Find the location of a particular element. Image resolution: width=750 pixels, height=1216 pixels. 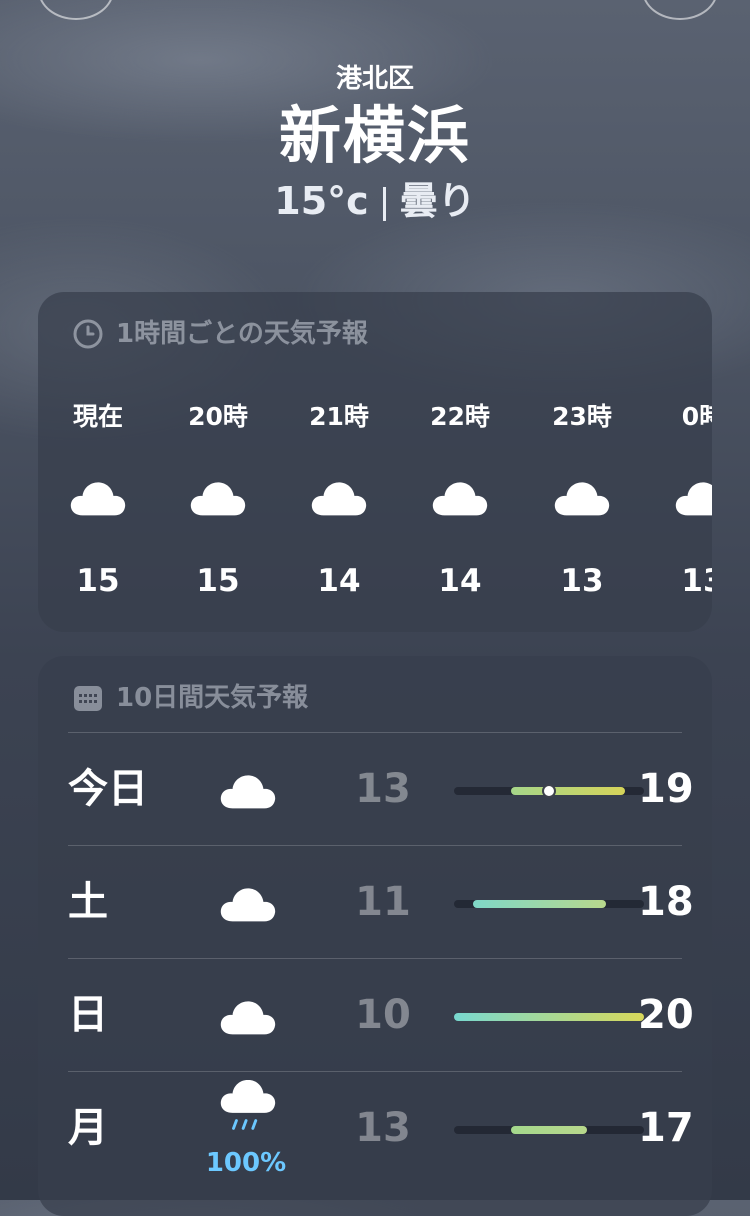

daily-row: 土 11 18 is located at coordinates (381, 901).